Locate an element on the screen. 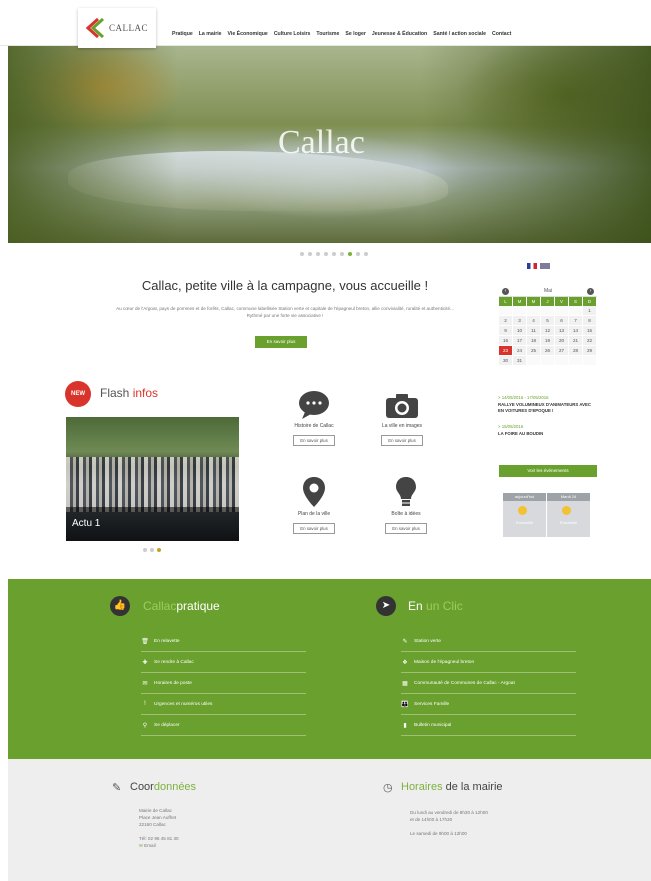  nav-item-tourisme: Tourisme is located at coordinates (327, 34).